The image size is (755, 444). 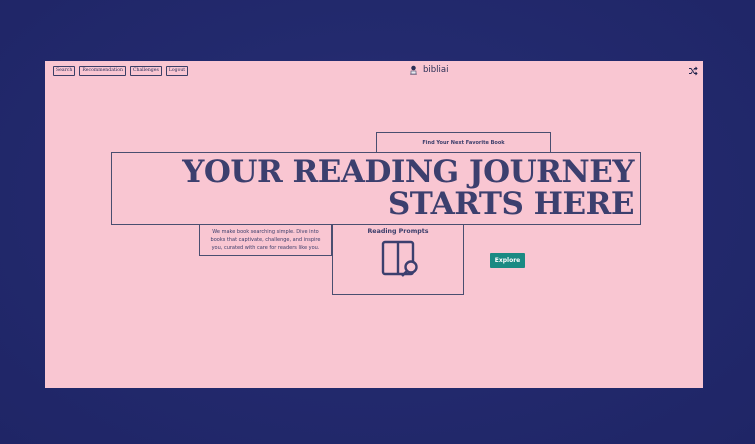 I want to click on nav-challenges-button: Challenges, so click(x=145, y=71).